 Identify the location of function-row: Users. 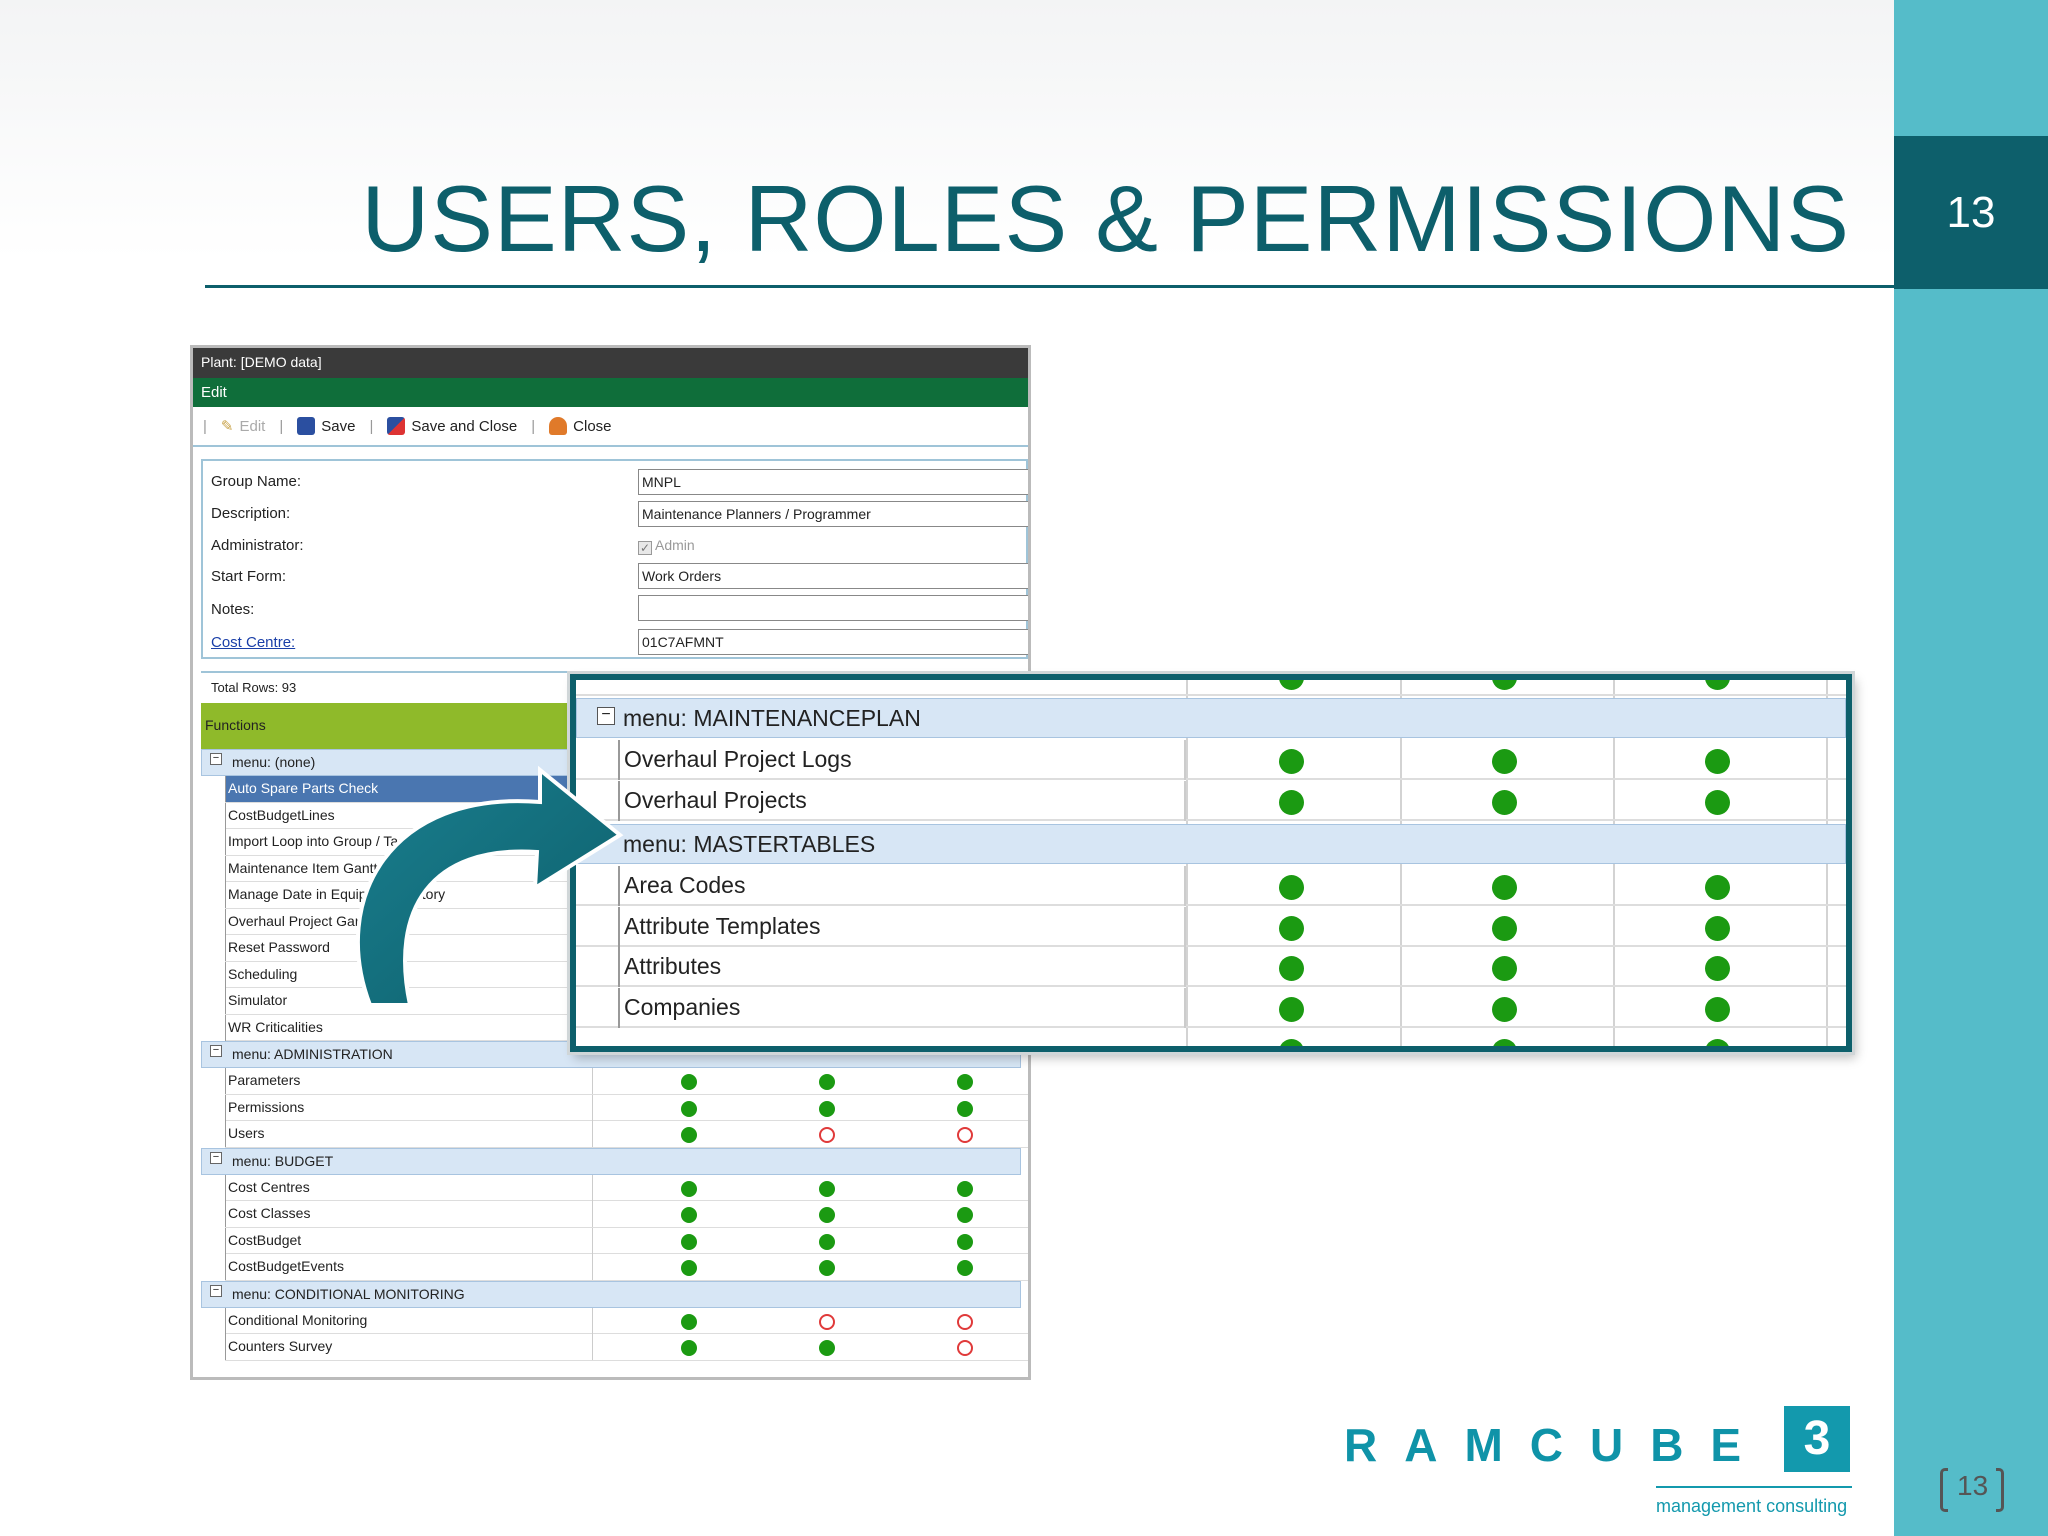
(626, 1134).